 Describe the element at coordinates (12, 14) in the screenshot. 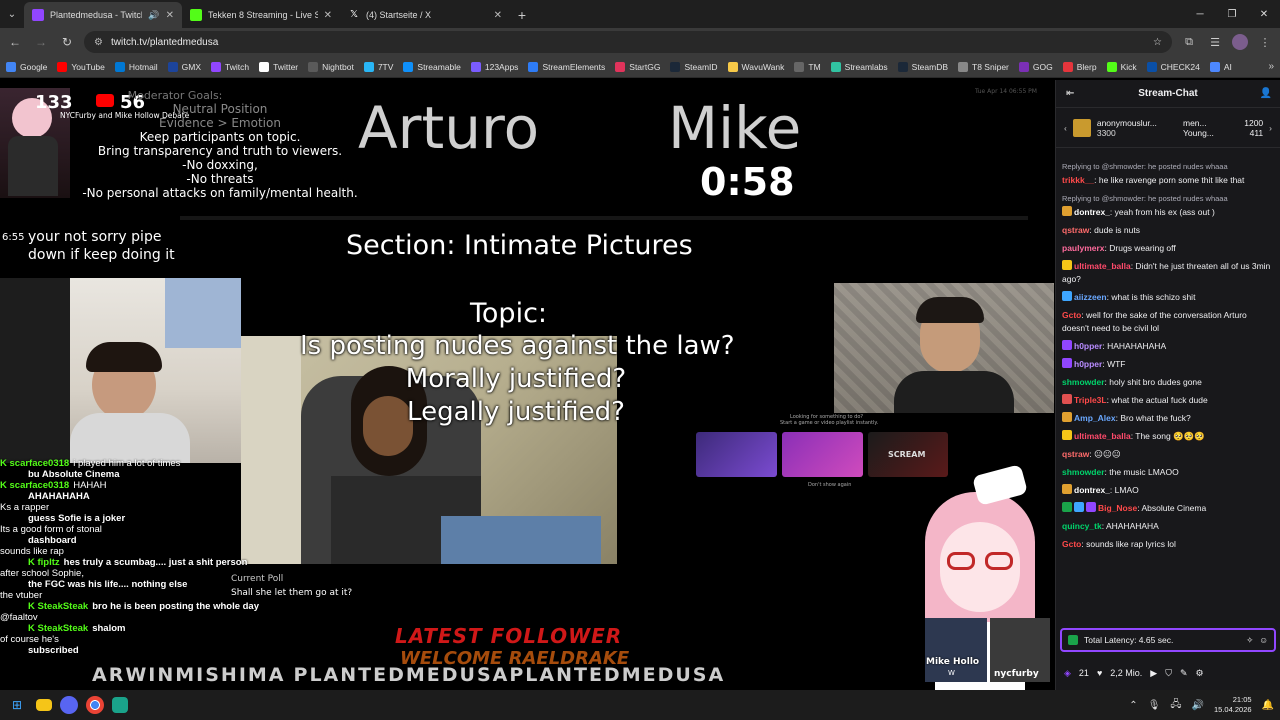

I see `tab-search-icon: ⌄` at that location.